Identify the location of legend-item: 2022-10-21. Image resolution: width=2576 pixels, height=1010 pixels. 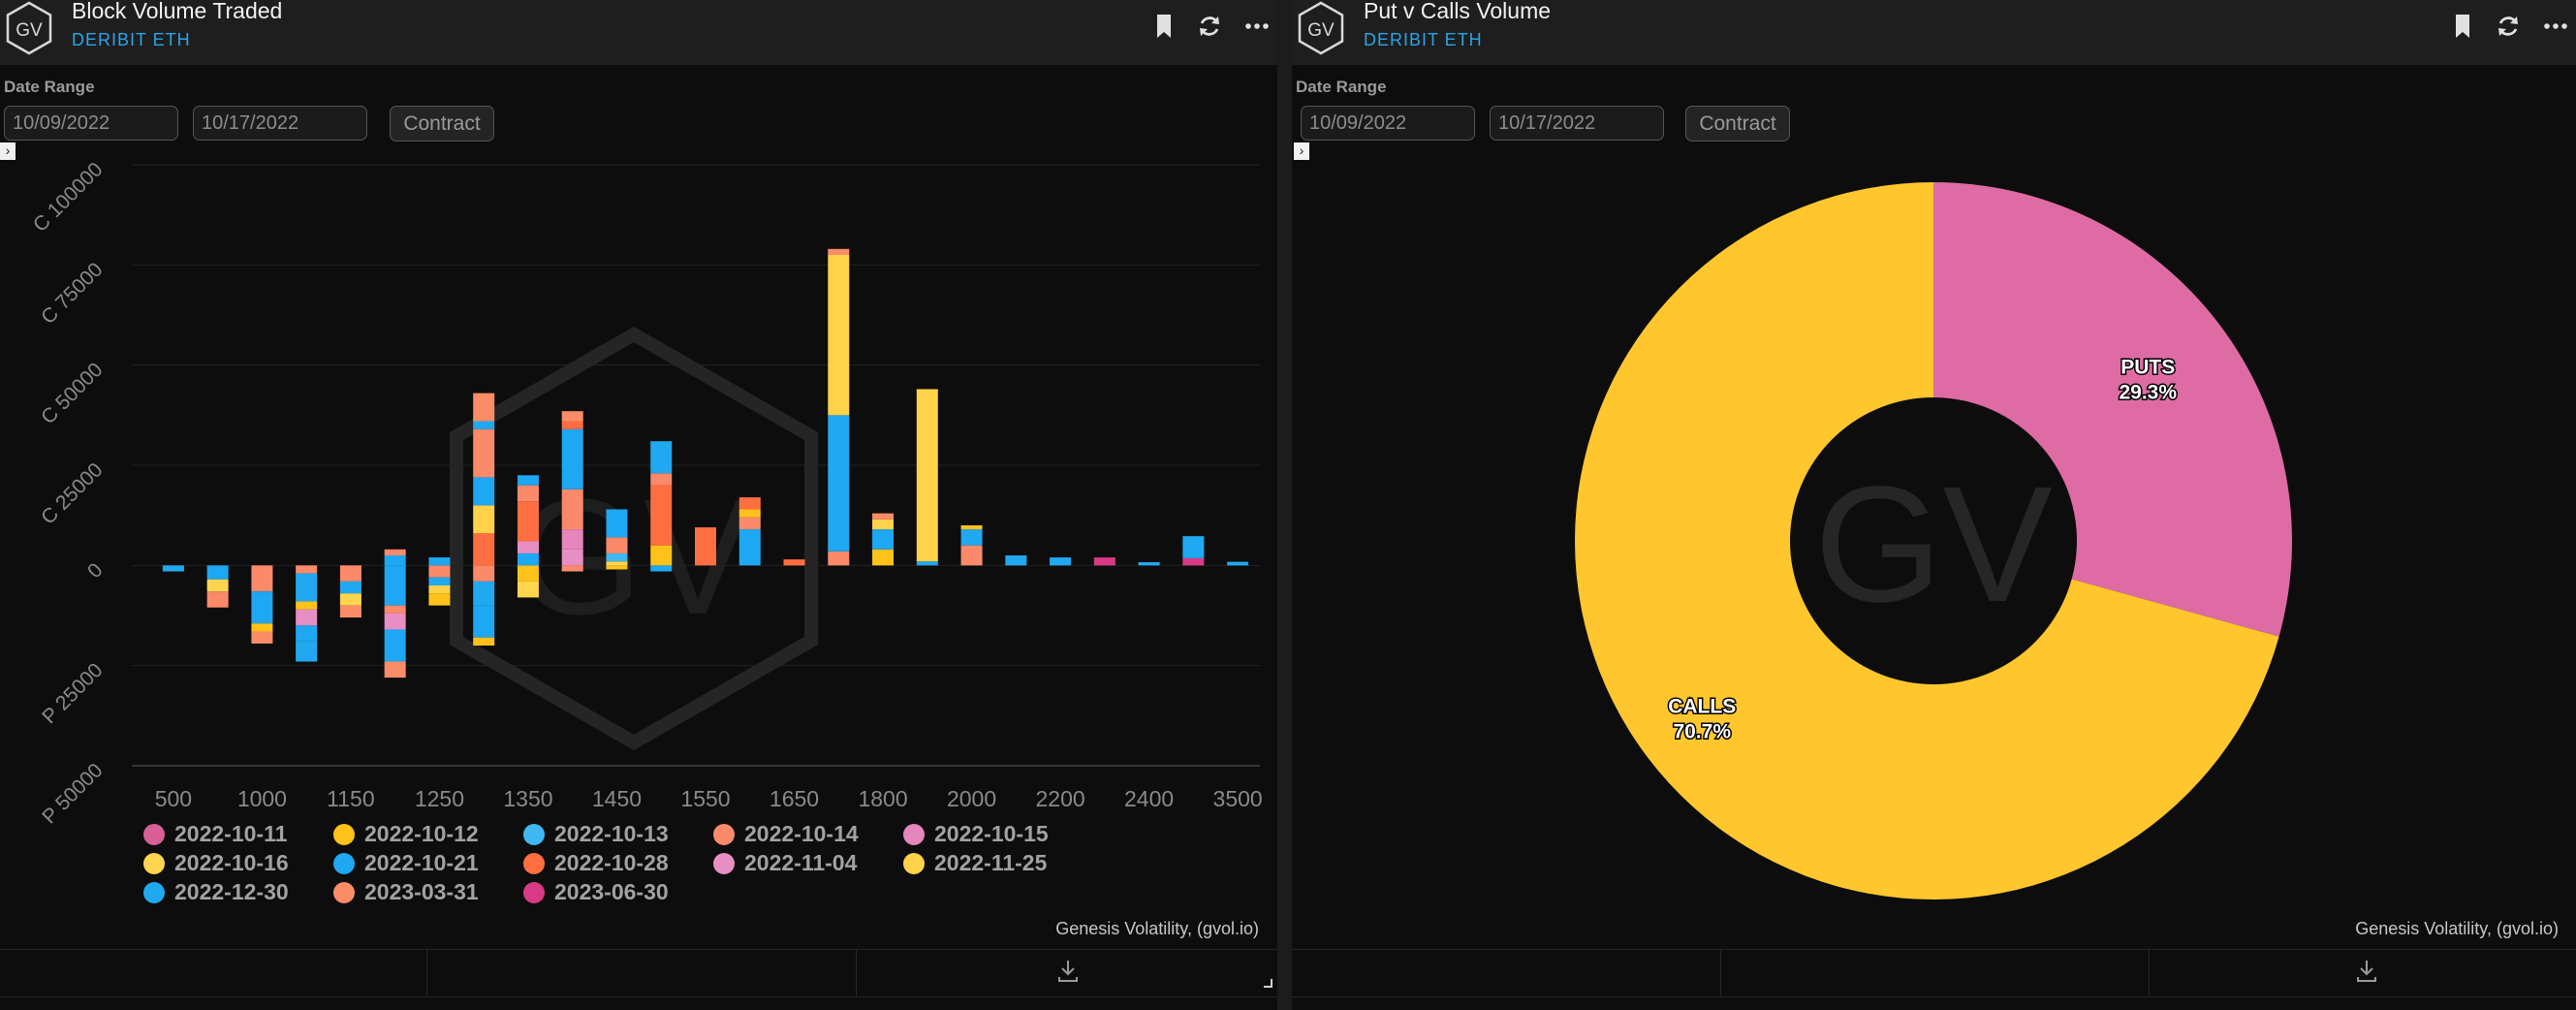
(406, 863).